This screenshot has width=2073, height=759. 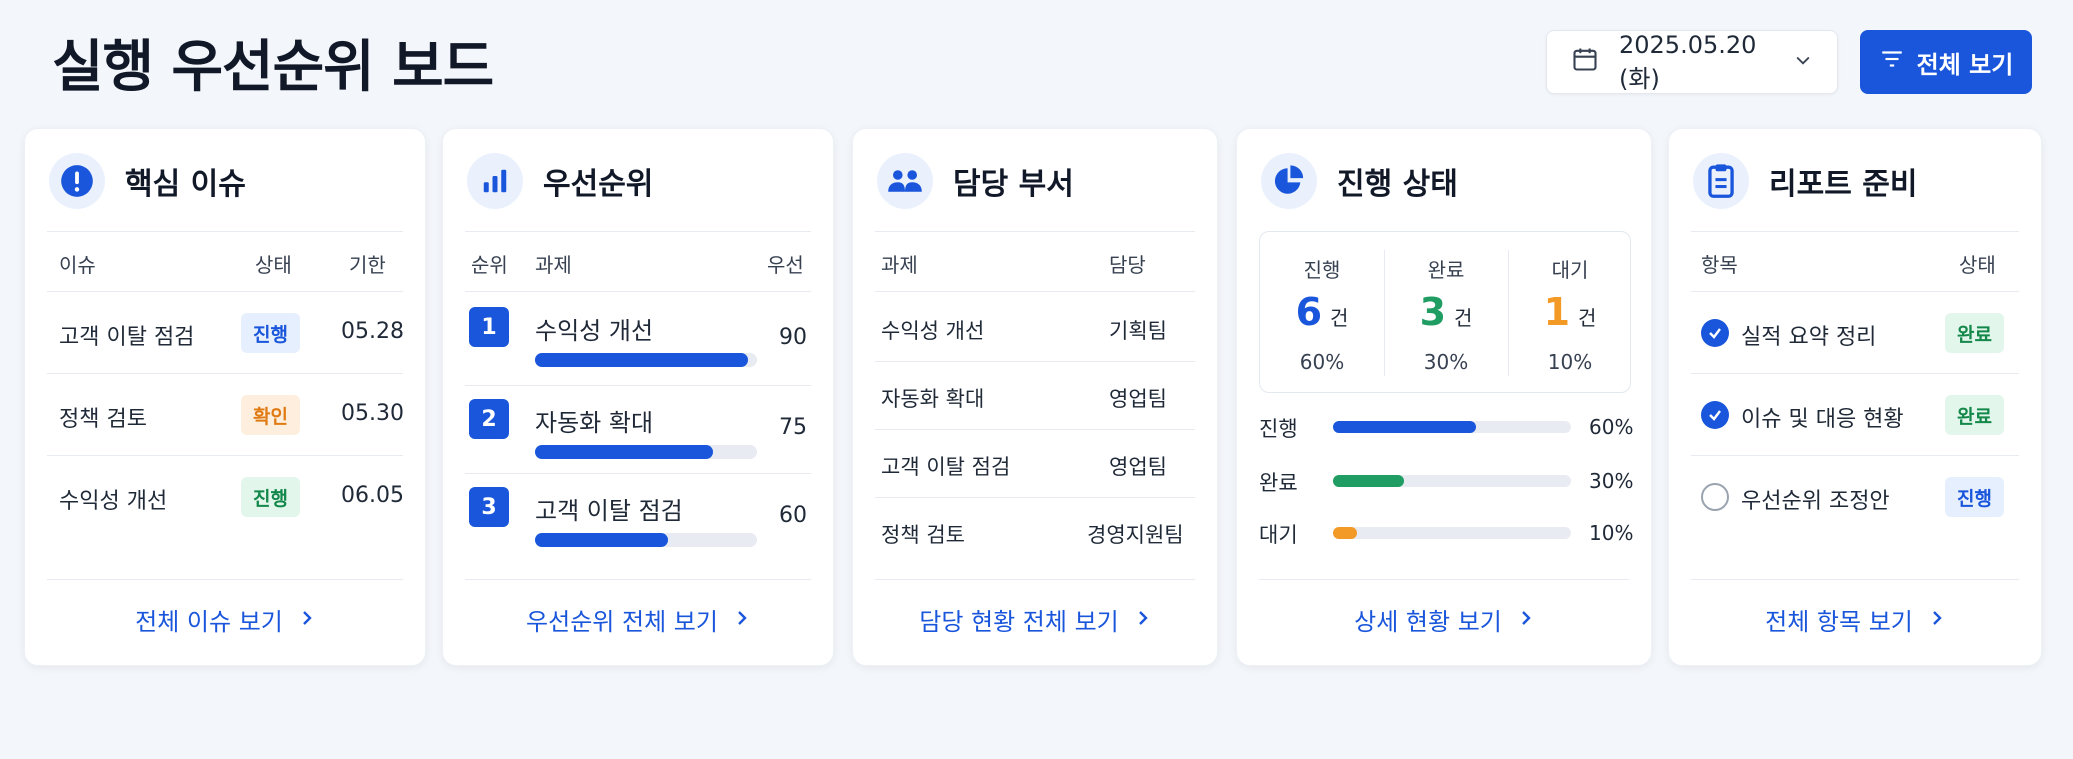 I want to click on stat-percent: 30%, so click(x=1446, y=362).